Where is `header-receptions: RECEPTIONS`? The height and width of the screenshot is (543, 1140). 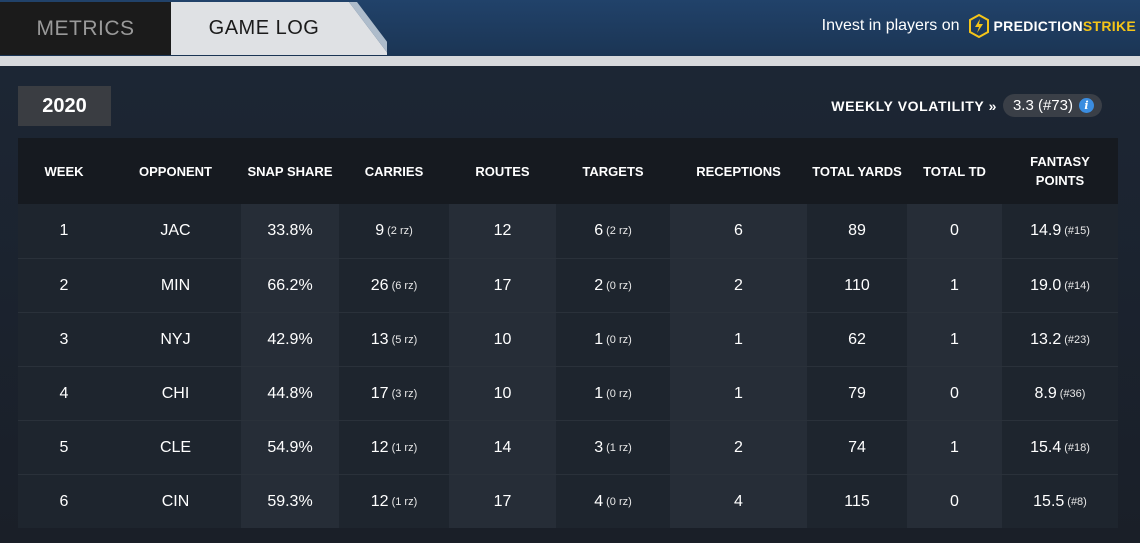 header-receptions: RECEPTIONS is located at coordinates (738, 171).